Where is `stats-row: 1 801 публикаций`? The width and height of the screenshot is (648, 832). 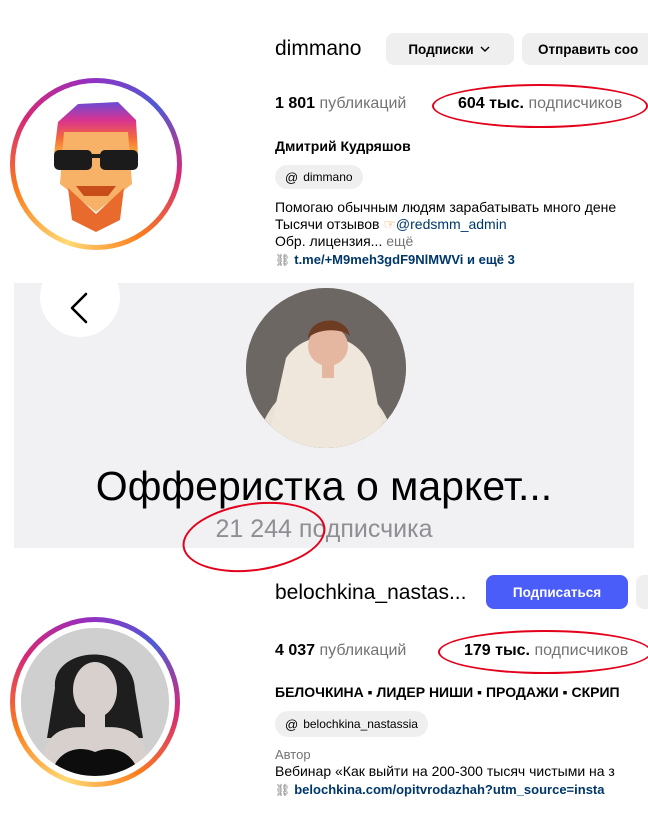 stats-row: 1 801 публикаций is located at coordinates (340, 104).